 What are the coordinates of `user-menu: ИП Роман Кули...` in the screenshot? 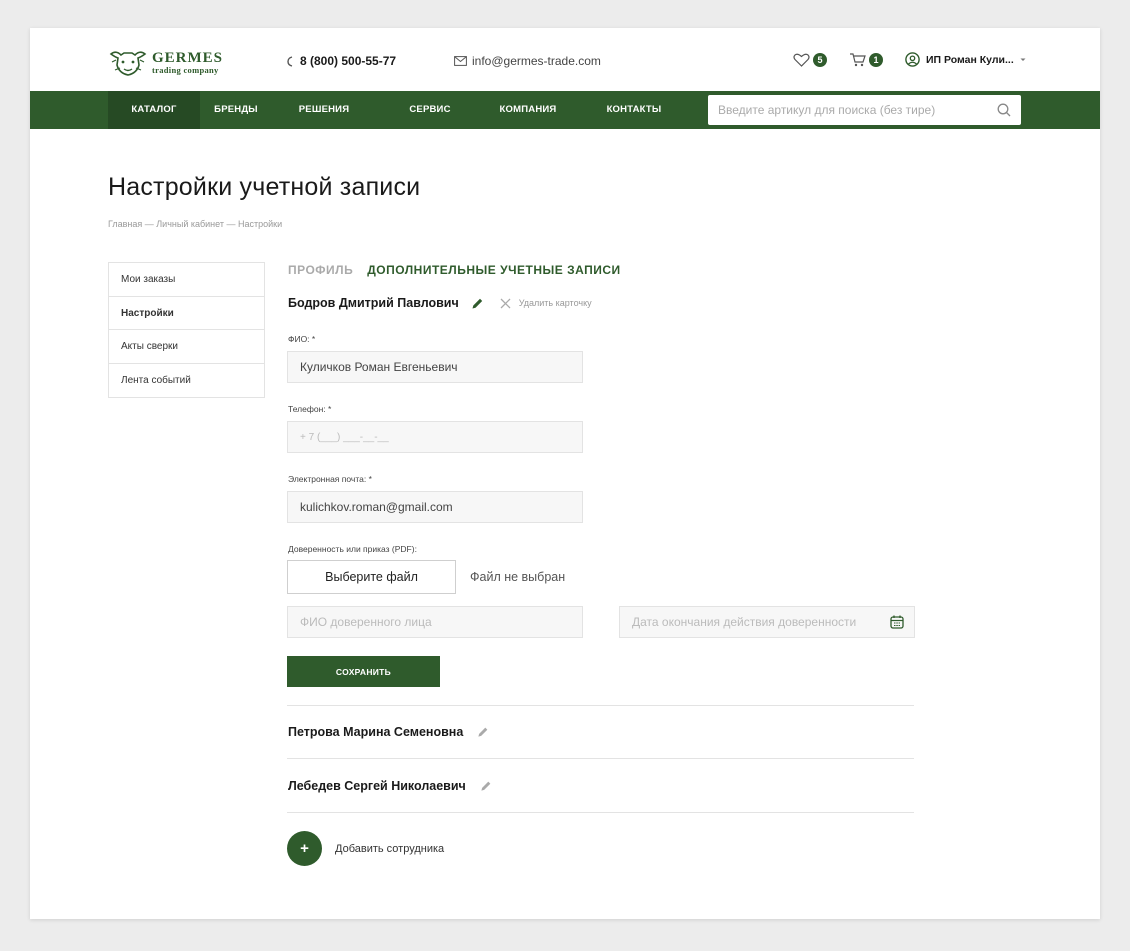 It's located at (965, 59).